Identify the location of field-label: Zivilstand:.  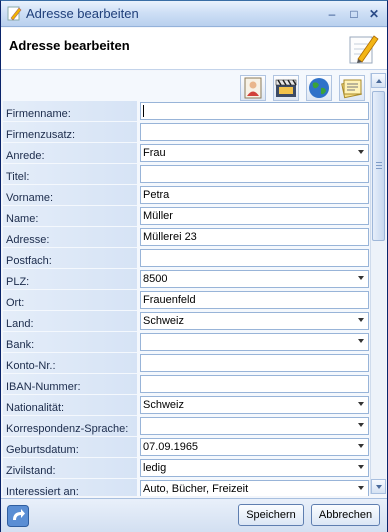
(31, 471).